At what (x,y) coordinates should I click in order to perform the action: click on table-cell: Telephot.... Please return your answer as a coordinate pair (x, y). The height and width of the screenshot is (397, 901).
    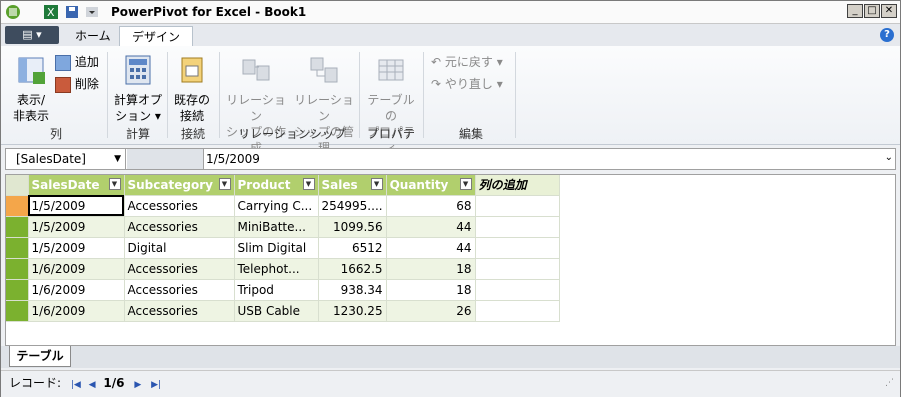
    Looking at the image, I should click on (276, 269).